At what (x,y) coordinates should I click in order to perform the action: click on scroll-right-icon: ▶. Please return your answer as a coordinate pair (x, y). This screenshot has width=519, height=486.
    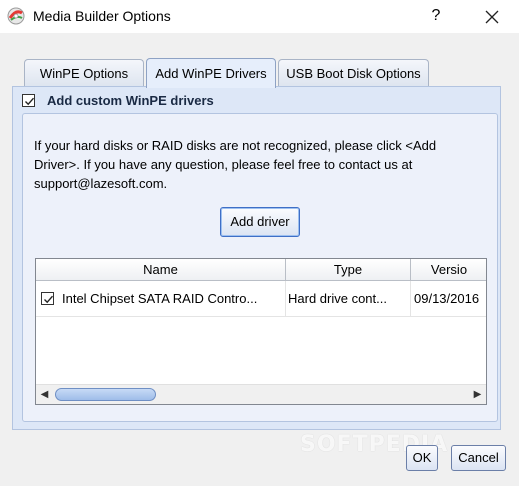
    Looking at the image, I should click on (477, 394).